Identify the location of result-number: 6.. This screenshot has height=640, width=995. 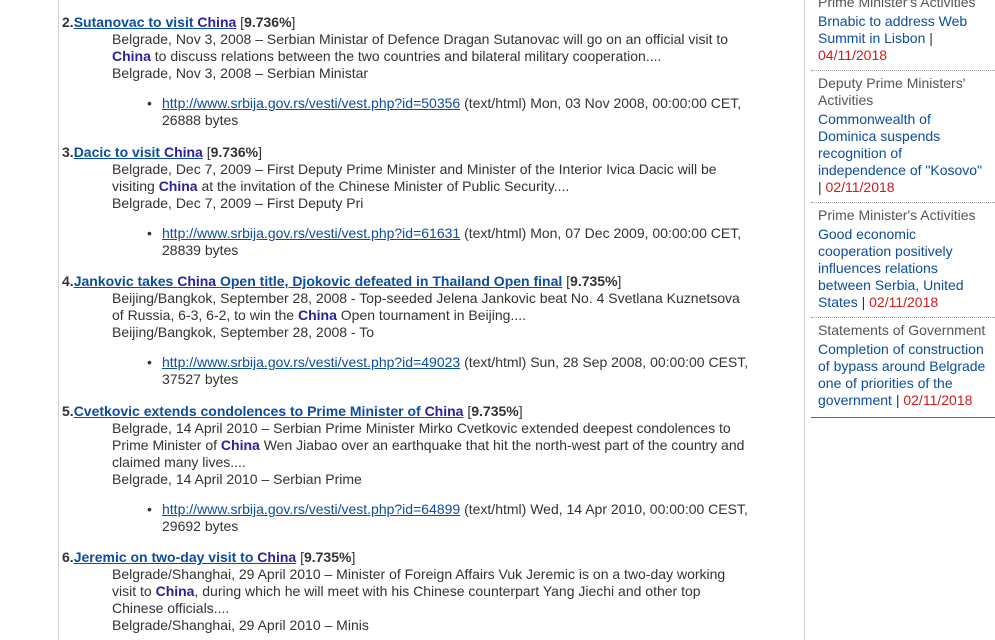
(68, 557).